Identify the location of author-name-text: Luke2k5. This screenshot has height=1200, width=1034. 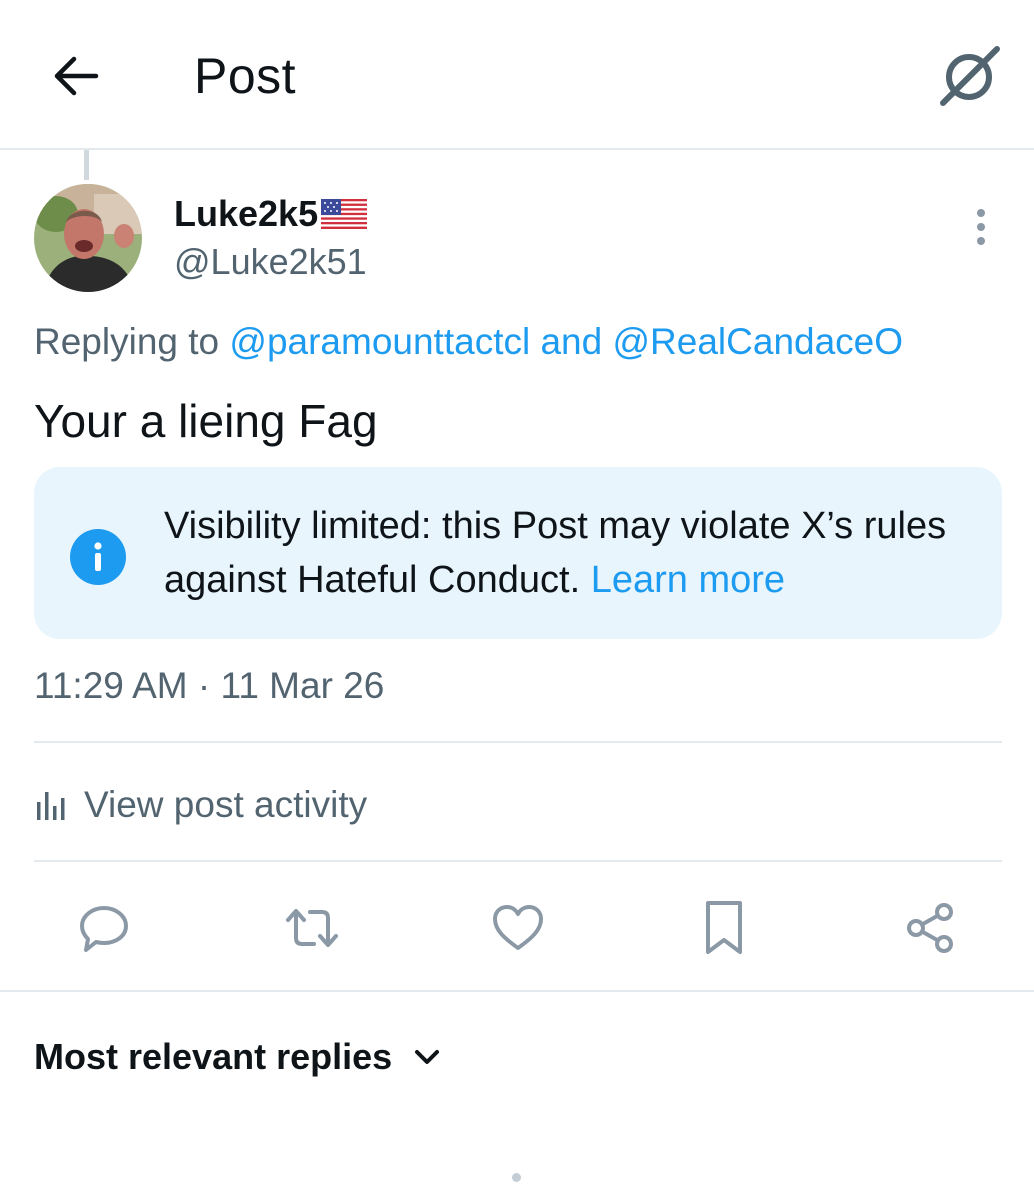
(246, 213).